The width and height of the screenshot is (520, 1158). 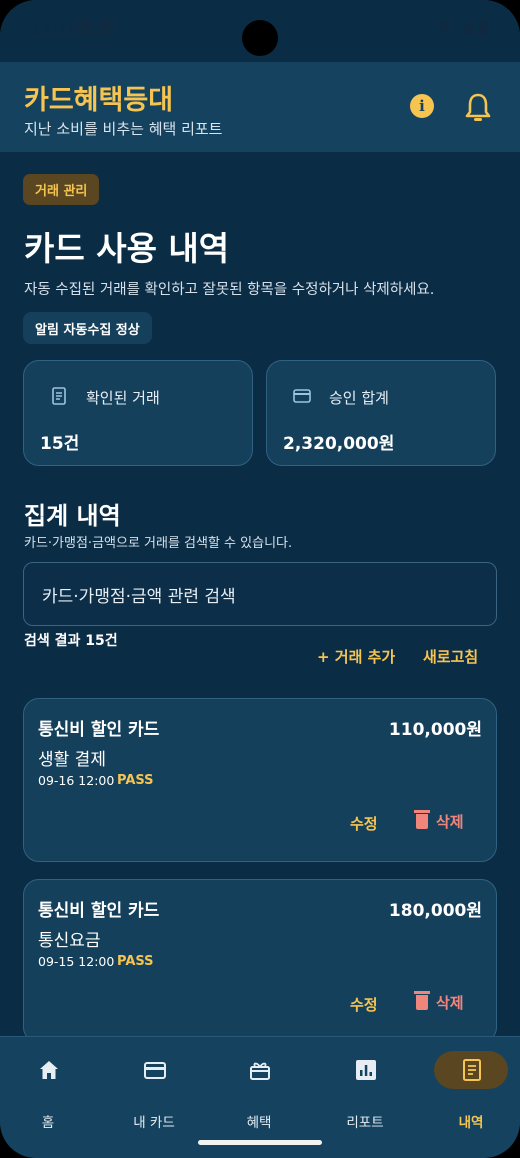 I want to click on nav-label: 리포트, so click(x=365, y=1123).